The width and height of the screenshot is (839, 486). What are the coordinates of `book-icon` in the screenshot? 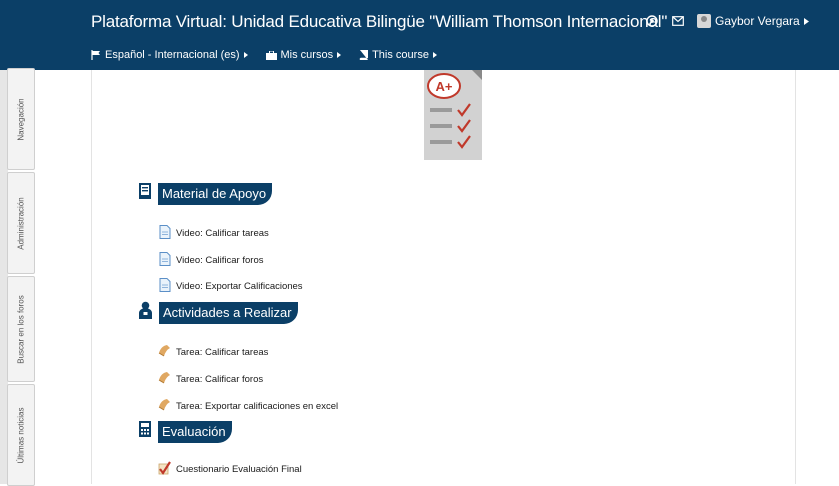 It's located at (364, 55).